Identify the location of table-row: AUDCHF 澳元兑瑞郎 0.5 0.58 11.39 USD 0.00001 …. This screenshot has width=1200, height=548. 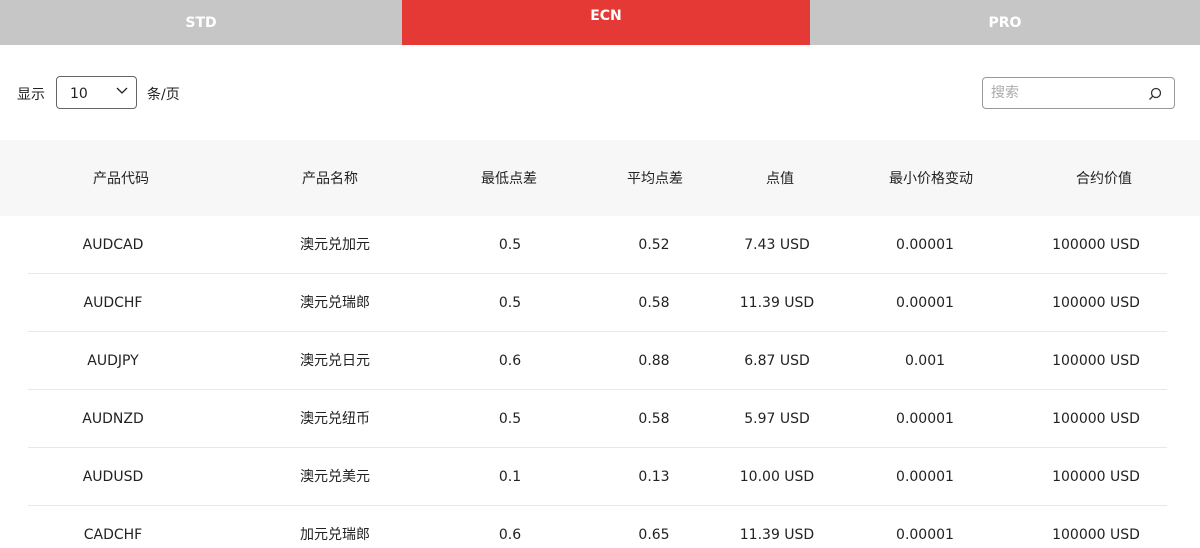
(600, 303).